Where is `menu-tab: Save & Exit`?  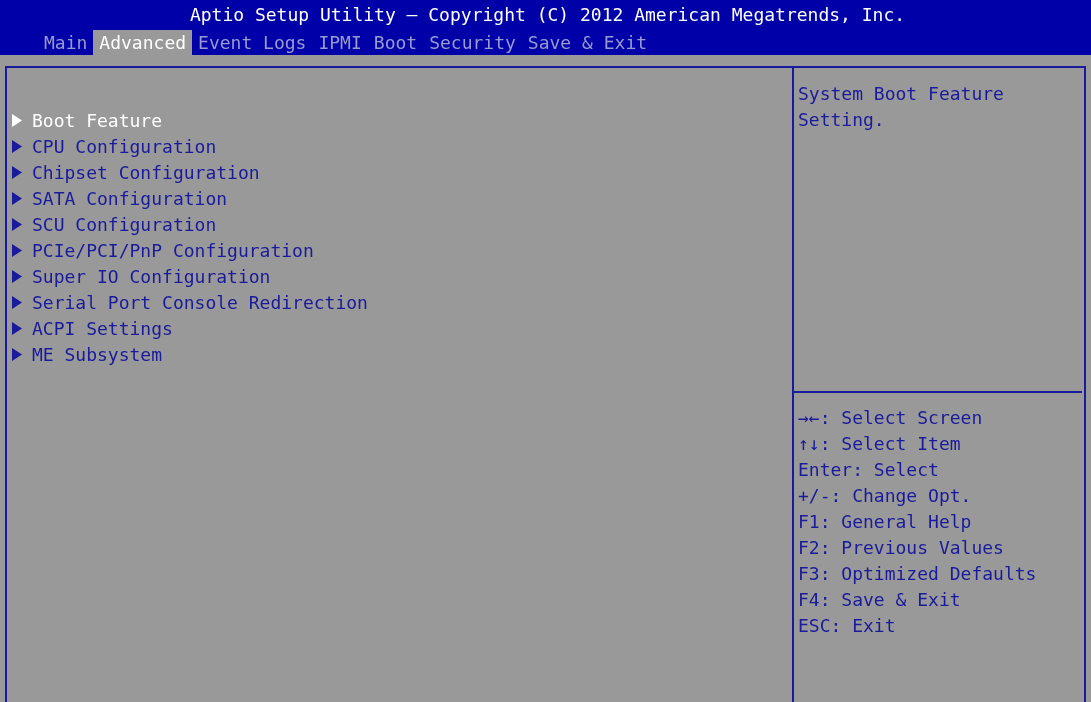
menu-tab: Save & Exit is located at coordinates (587, 42).